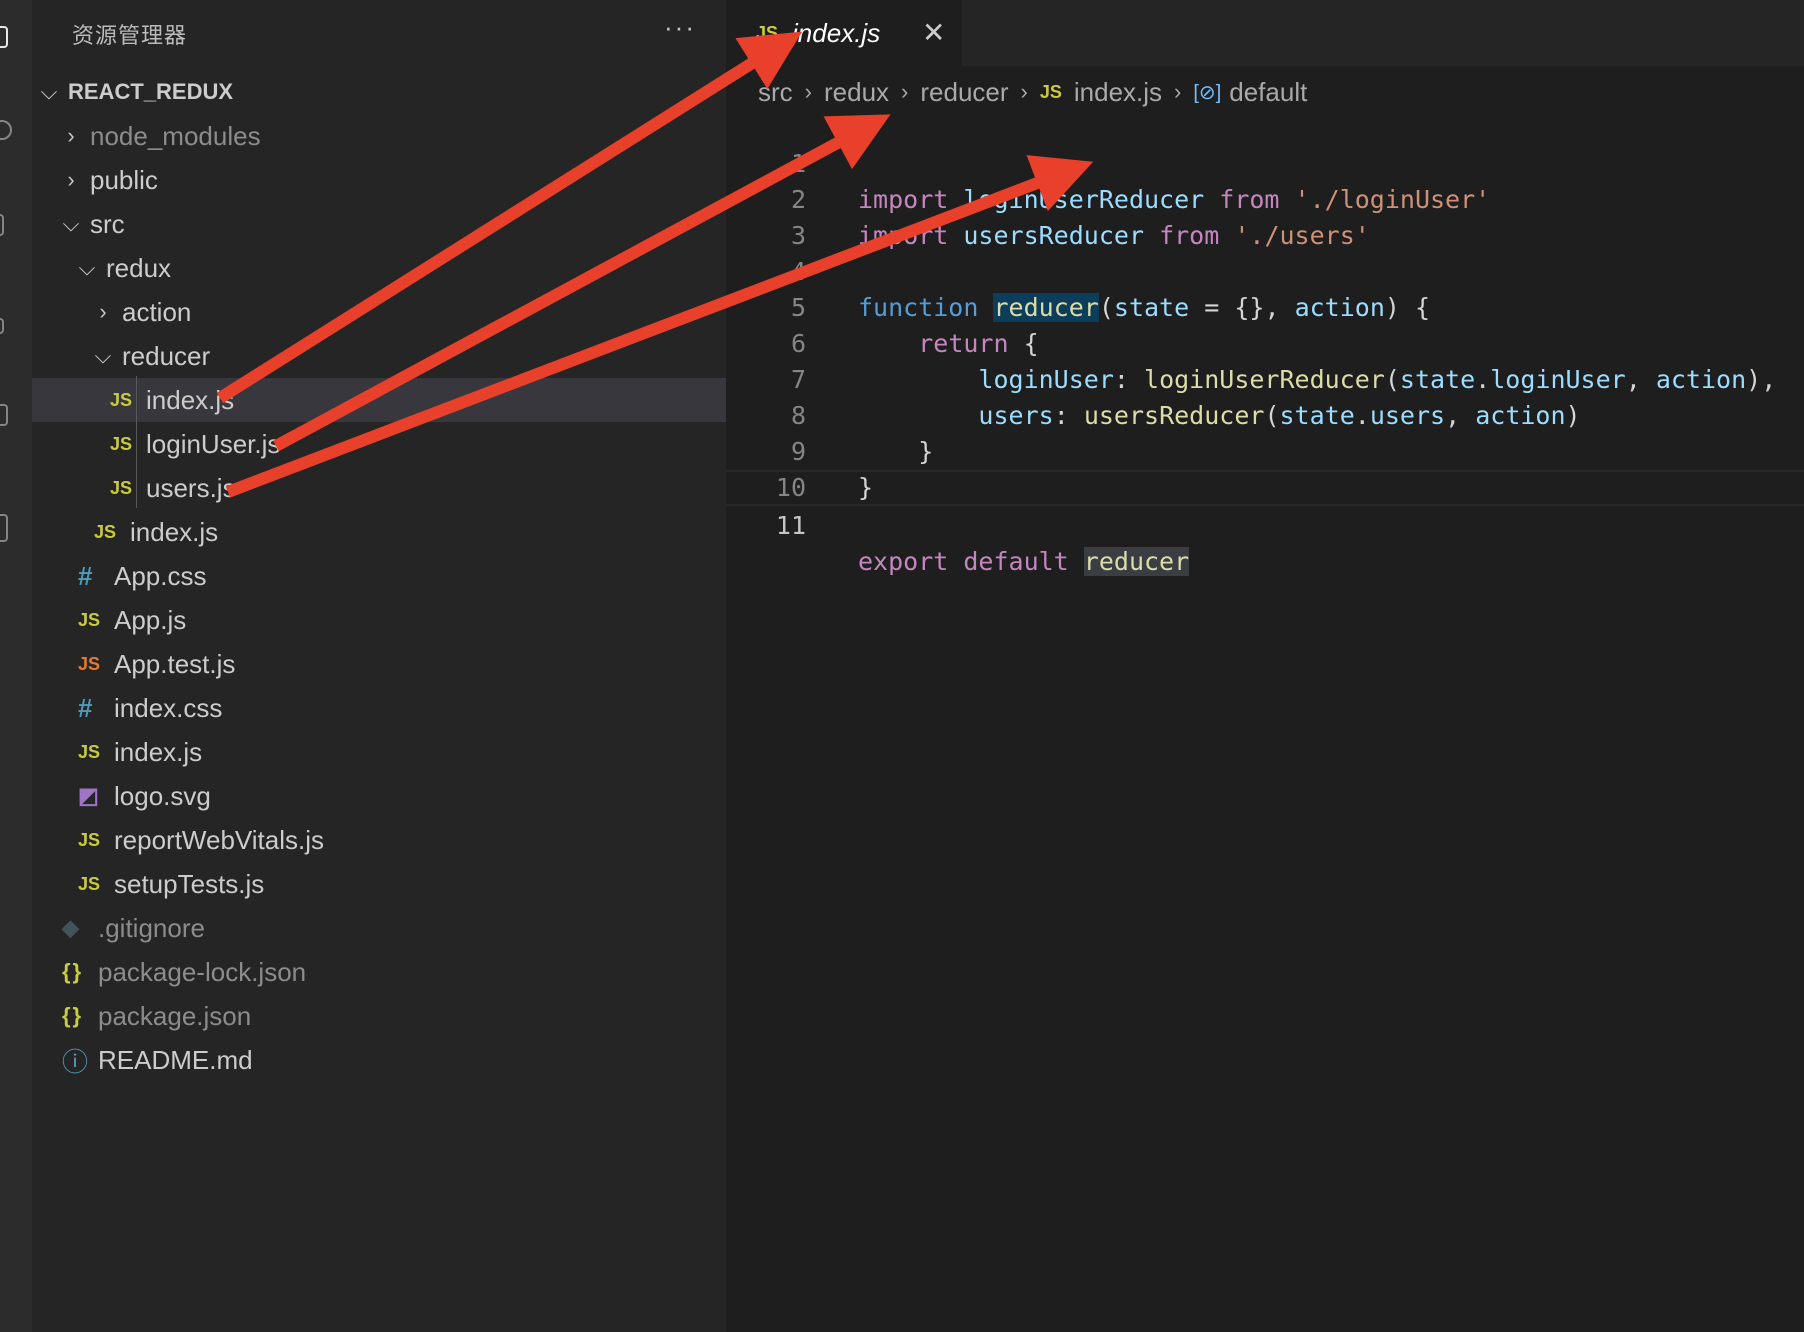 The height and width of the screenshot is (1332, 1804). Describe the element at coordinates (1265, 414) in the screenshot. I see `code-line: 8 }` at that location.